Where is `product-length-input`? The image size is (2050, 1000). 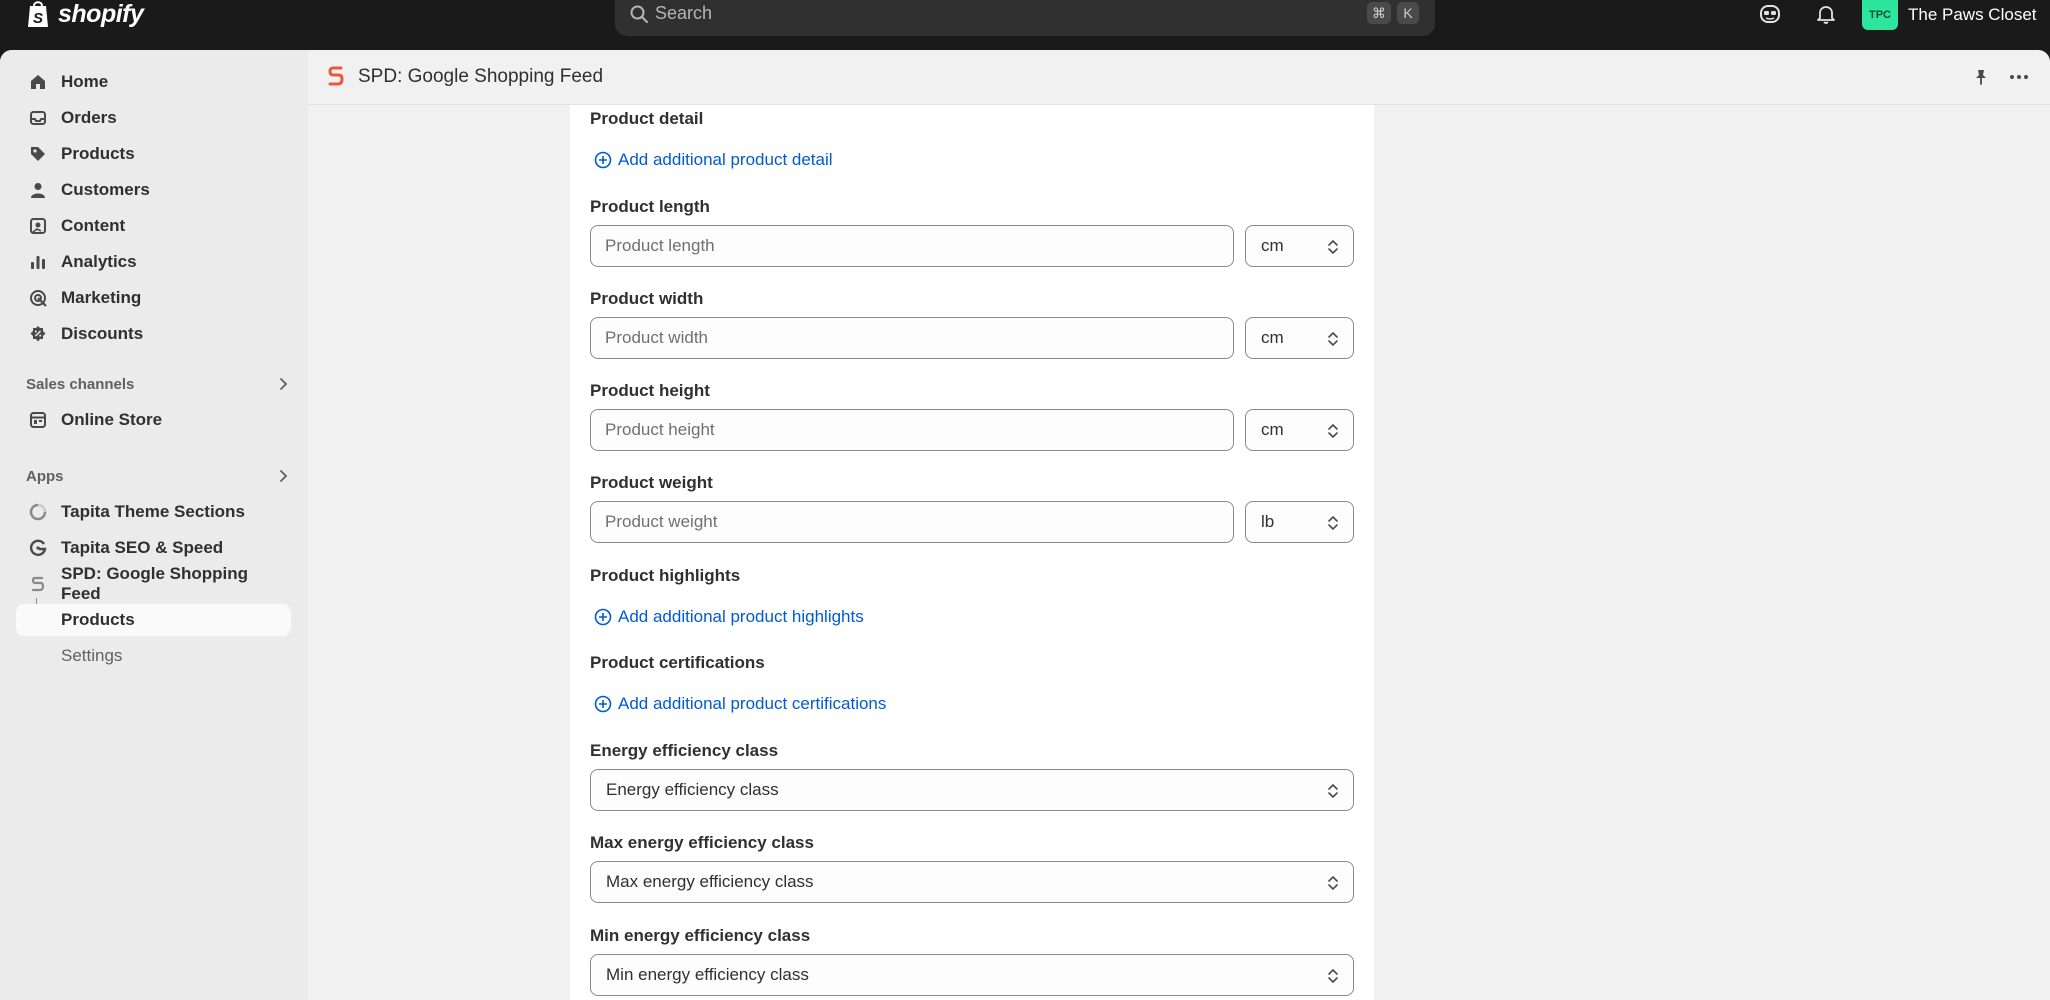
product-length-input is located at coordinates (912, 246).